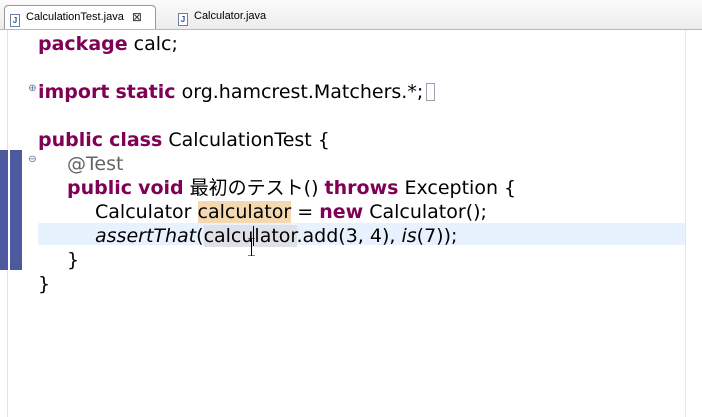  Describe the element at coordinates (276, 236) in the screenshot. I see `code-line-9: assertThat(calculator.add(3, 4), is(7));` at that location.